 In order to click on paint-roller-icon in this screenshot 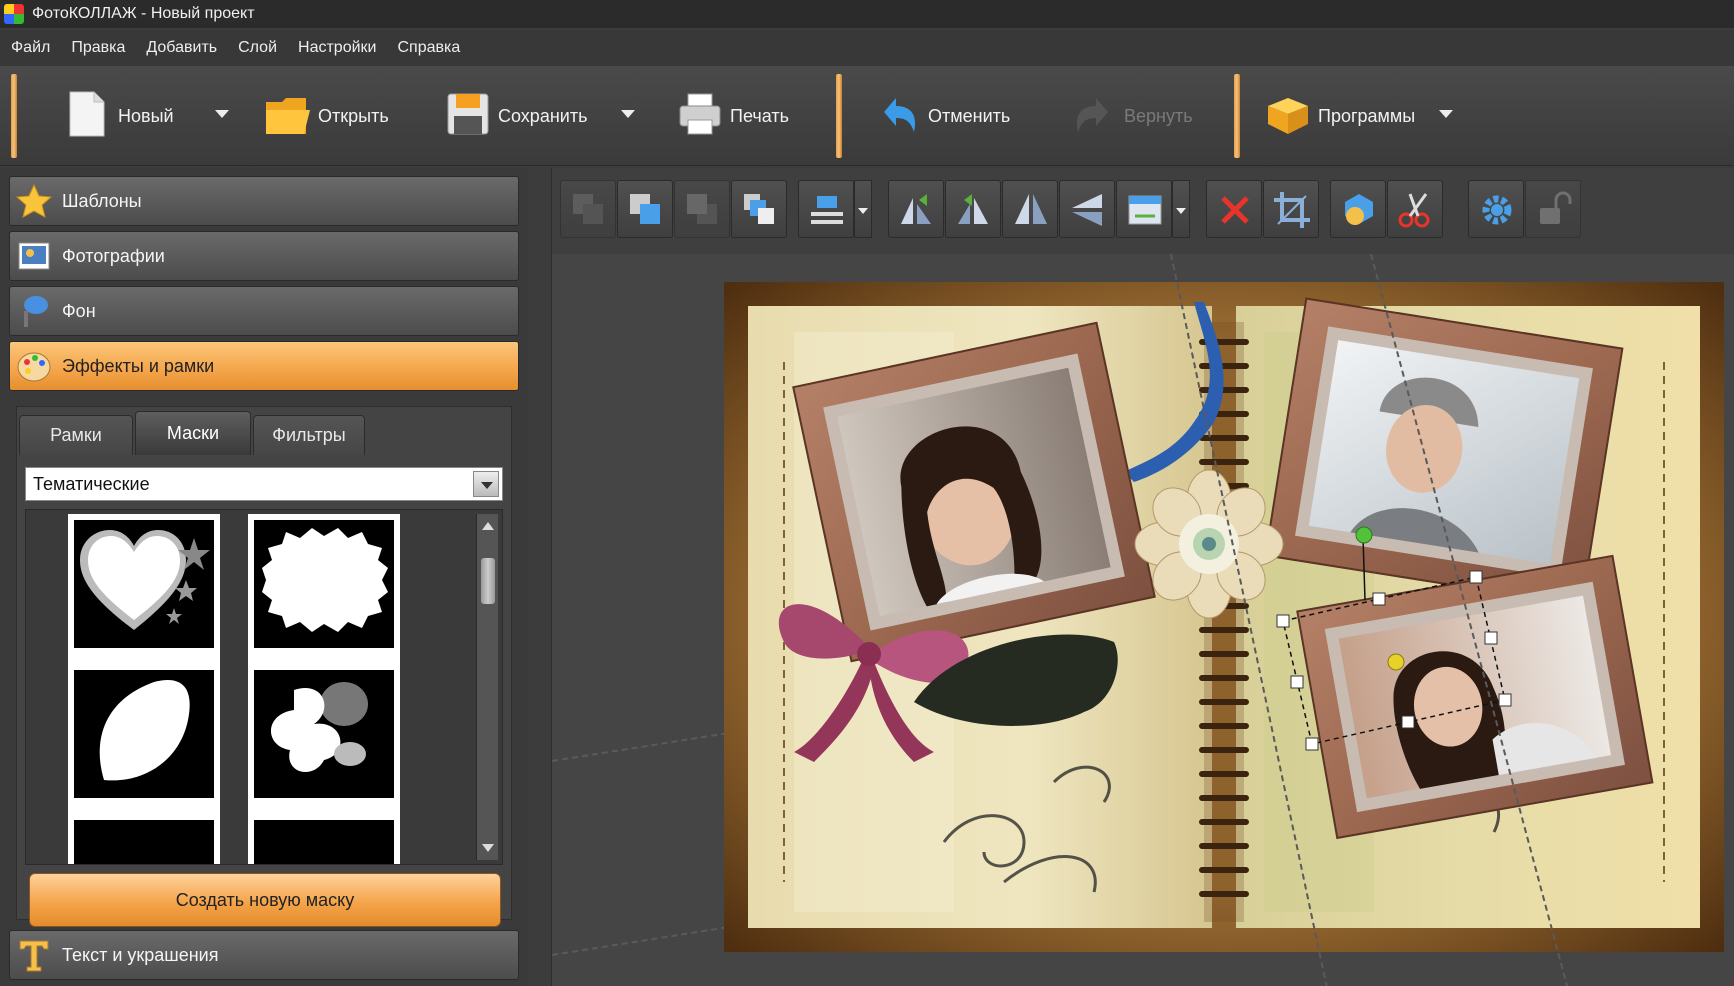, I will do `click(34, 311)`.